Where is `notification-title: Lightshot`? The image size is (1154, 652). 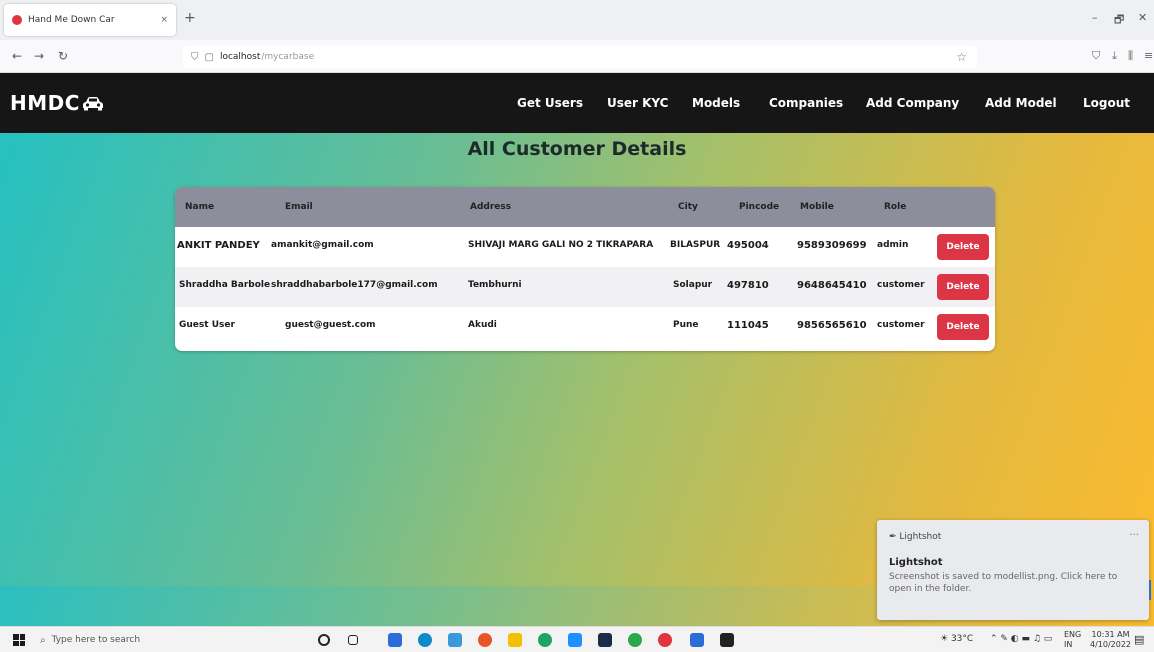 notification-title: Lightshot is located at coordinates (916, 562).